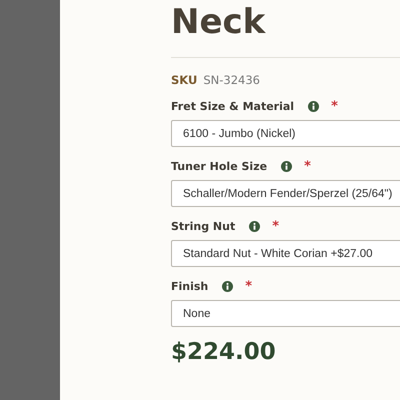 The image size is (400, 400). I want to click on option-label: Tuner Hole Size, so click(219, 166).